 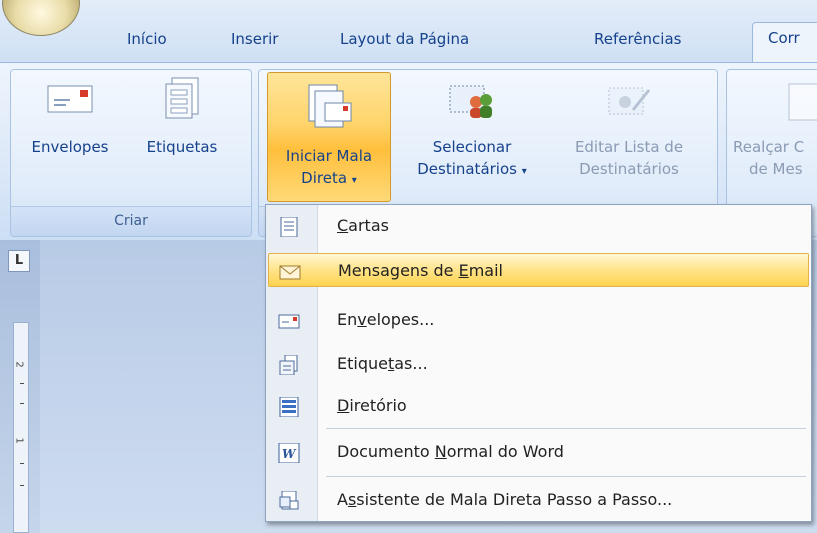 What do you see at coordinates (802, 102) in the screenshot?
I see `highlight-fields-icon` at bounding box center [802, 102].